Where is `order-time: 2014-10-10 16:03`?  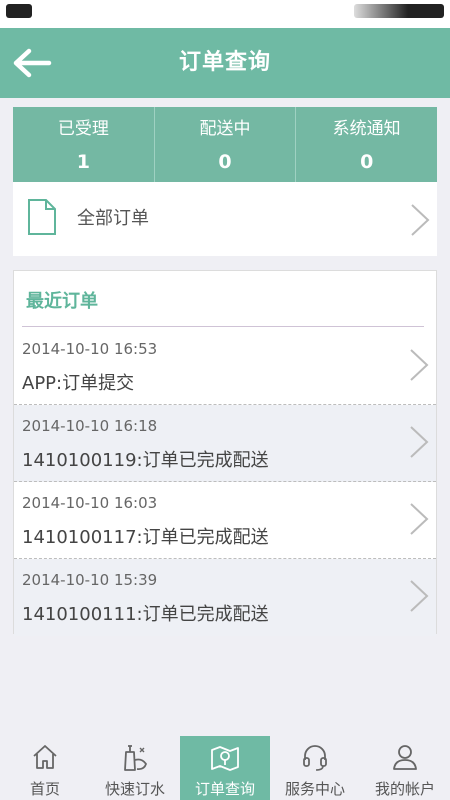 order-time: 2014-10-10 16:03 is located at coordinates (90, 503).